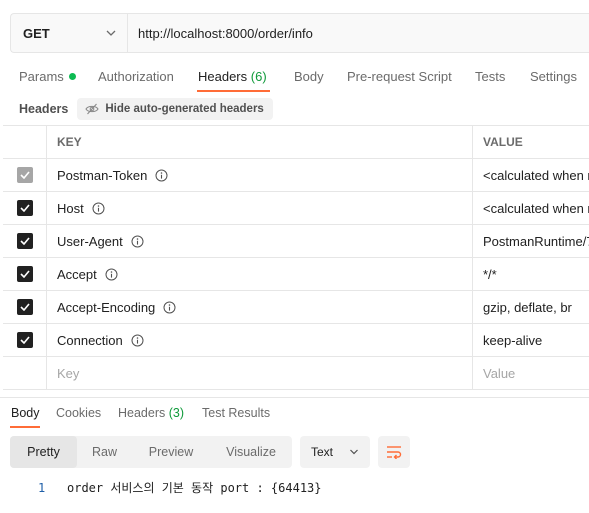 This screenshot has width=589, height=513. Describe the element at coordinates (176, 413) in the screenshot. I see `tab-count: (3)` at that location.